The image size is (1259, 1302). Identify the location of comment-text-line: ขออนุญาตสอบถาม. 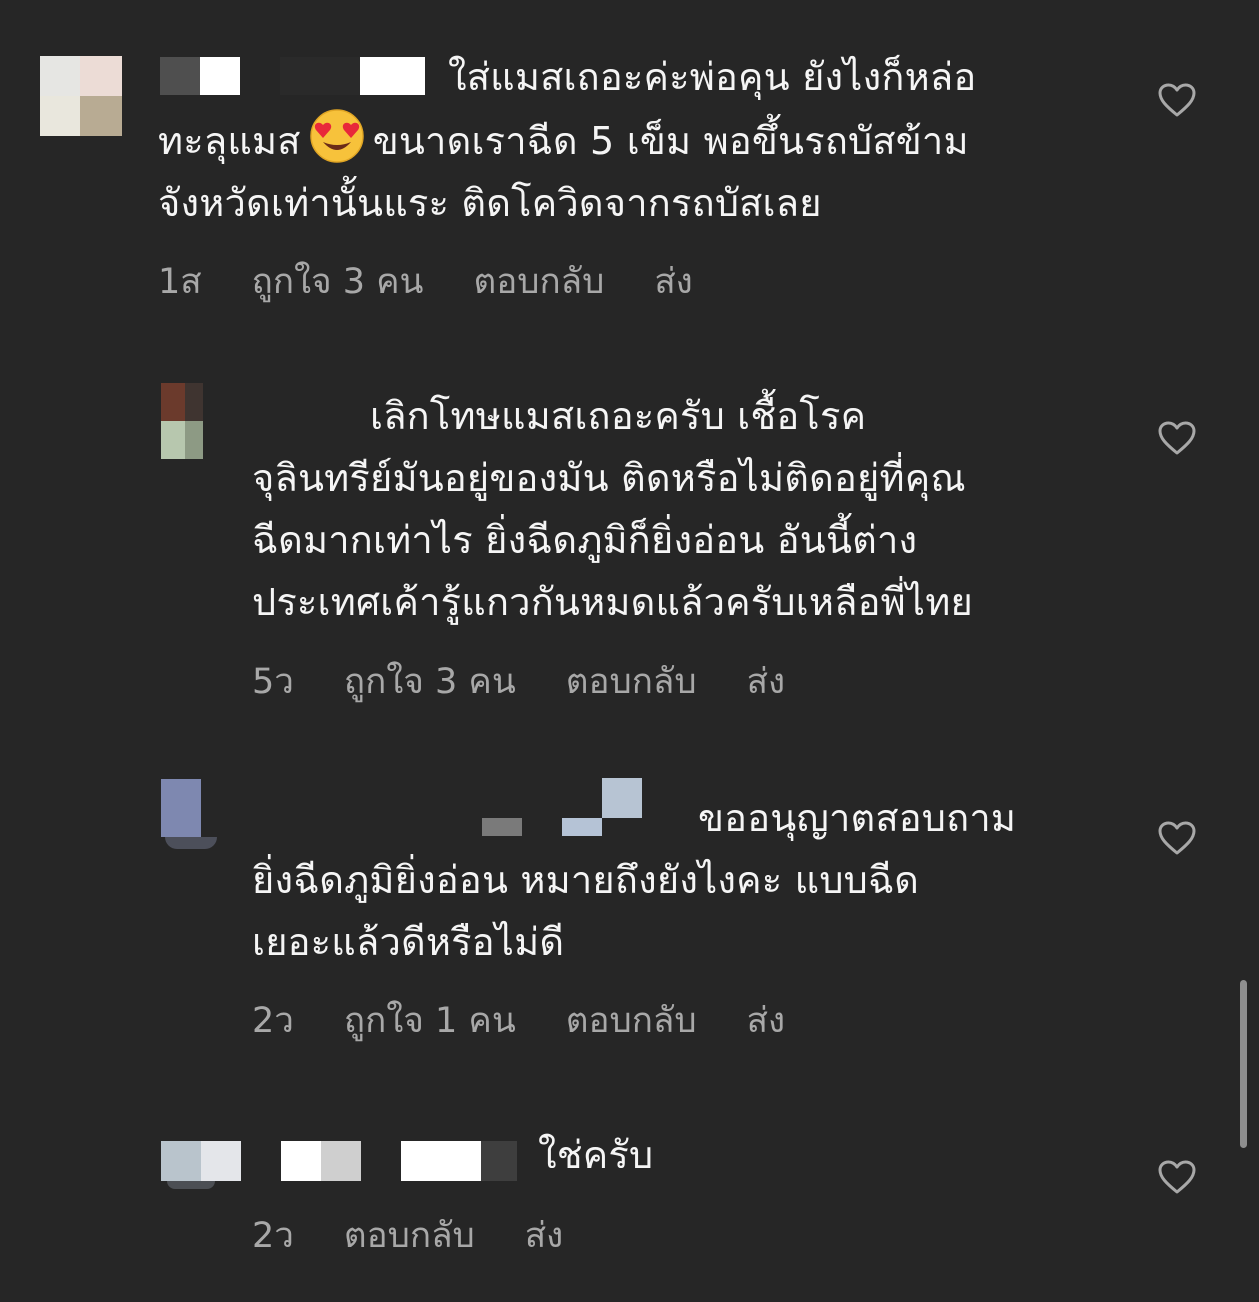
(857, 818).